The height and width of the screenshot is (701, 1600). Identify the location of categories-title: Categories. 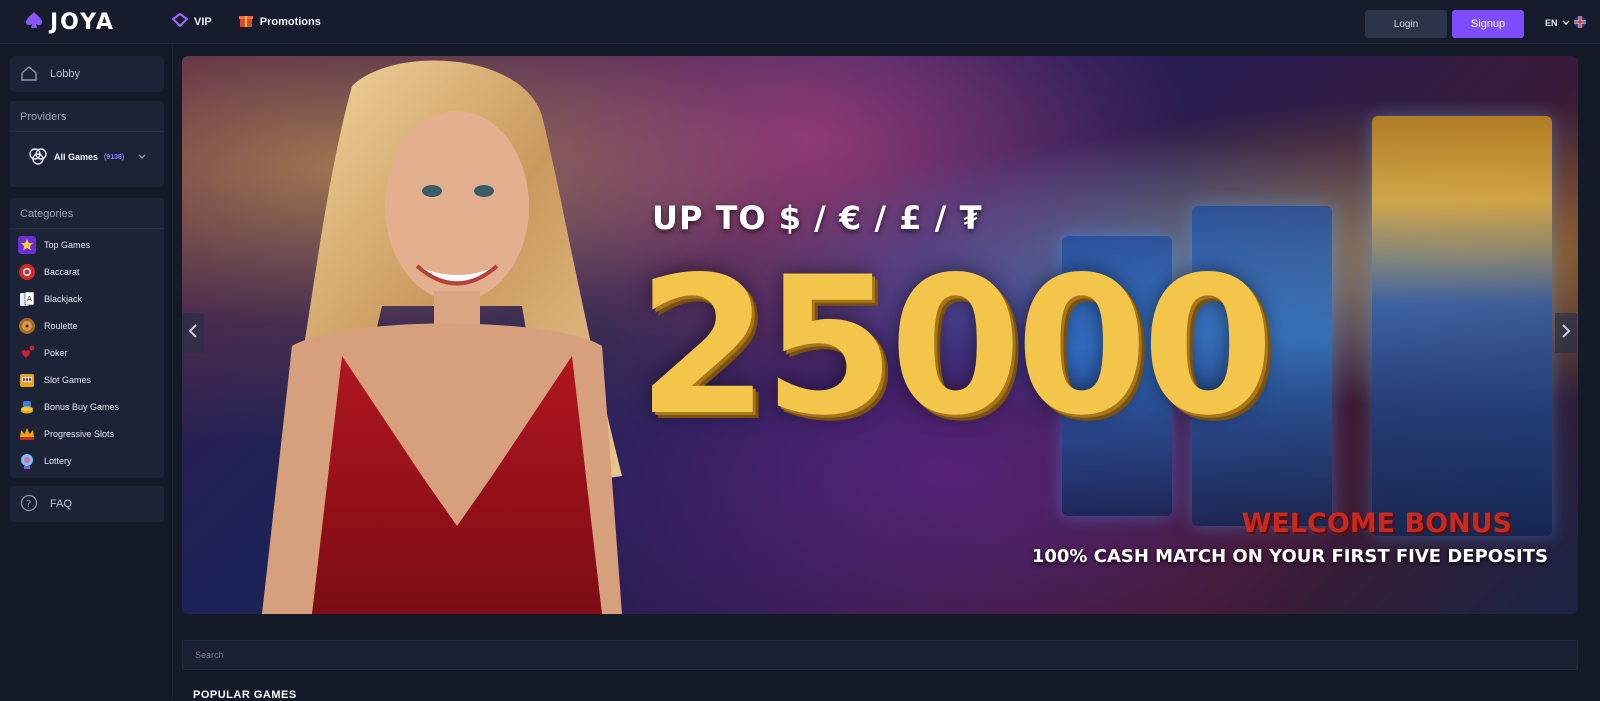
(47, 214).